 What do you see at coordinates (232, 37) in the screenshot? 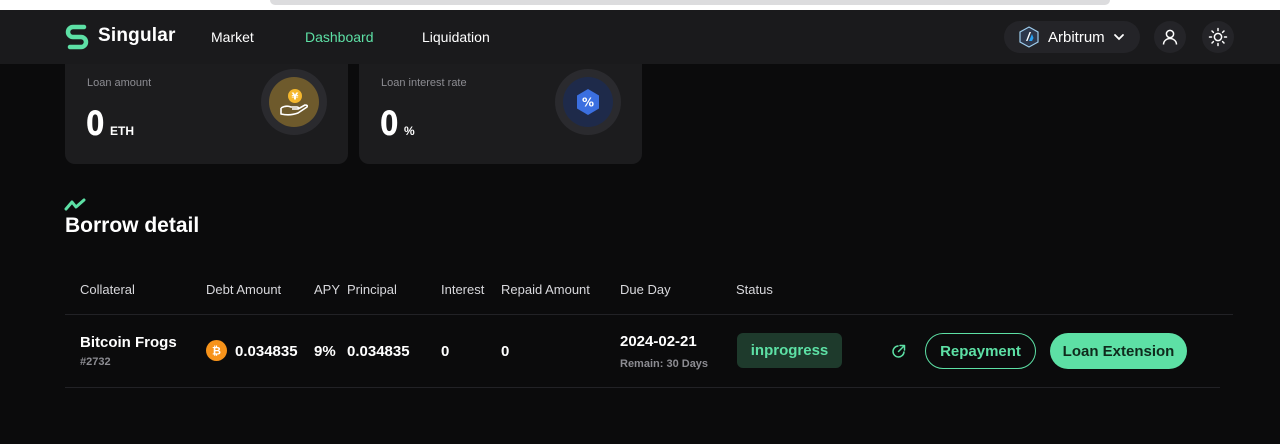
I see `nav-link-market: Market` at bounding box center [232, 37].